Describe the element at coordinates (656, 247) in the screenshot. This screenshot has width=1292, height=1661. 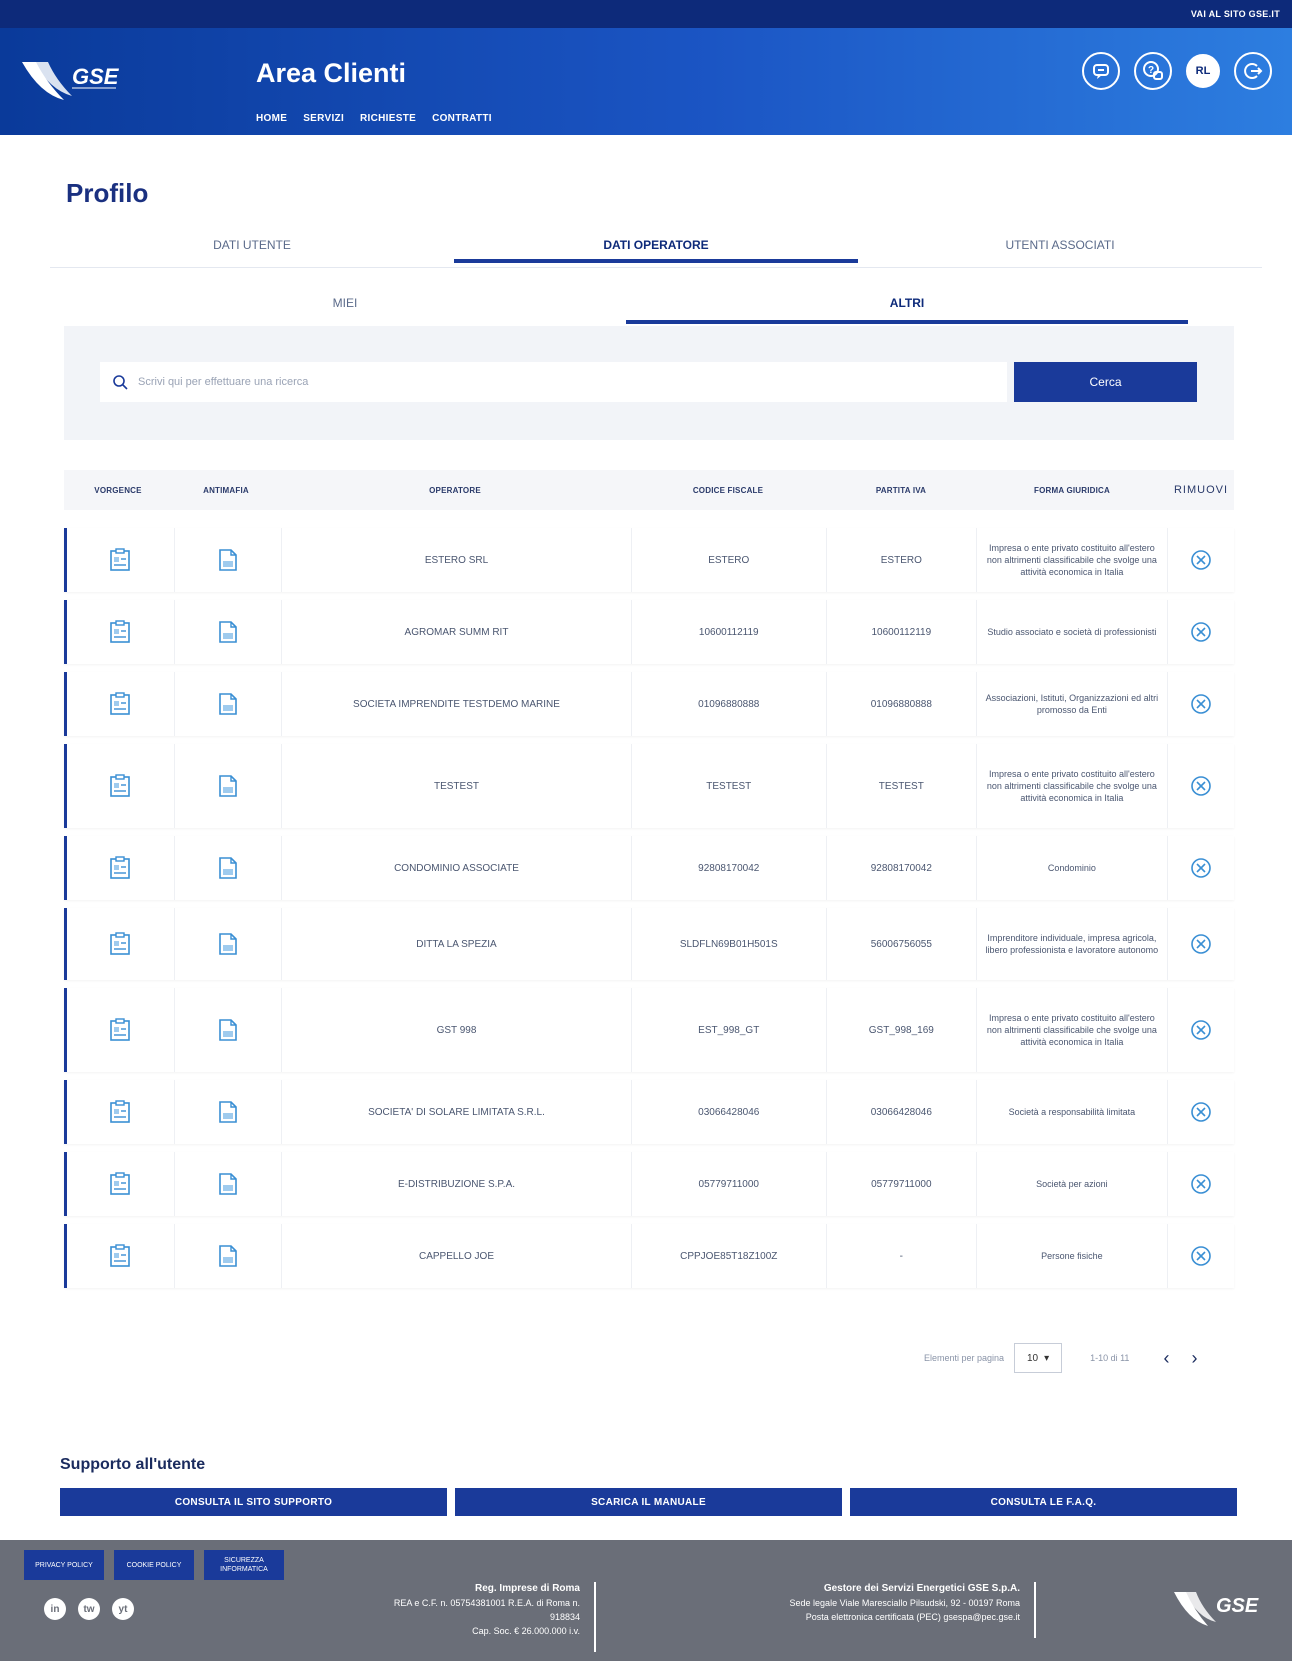
I see `tab-dati-operatore: DATI OPERATORE` at that location.